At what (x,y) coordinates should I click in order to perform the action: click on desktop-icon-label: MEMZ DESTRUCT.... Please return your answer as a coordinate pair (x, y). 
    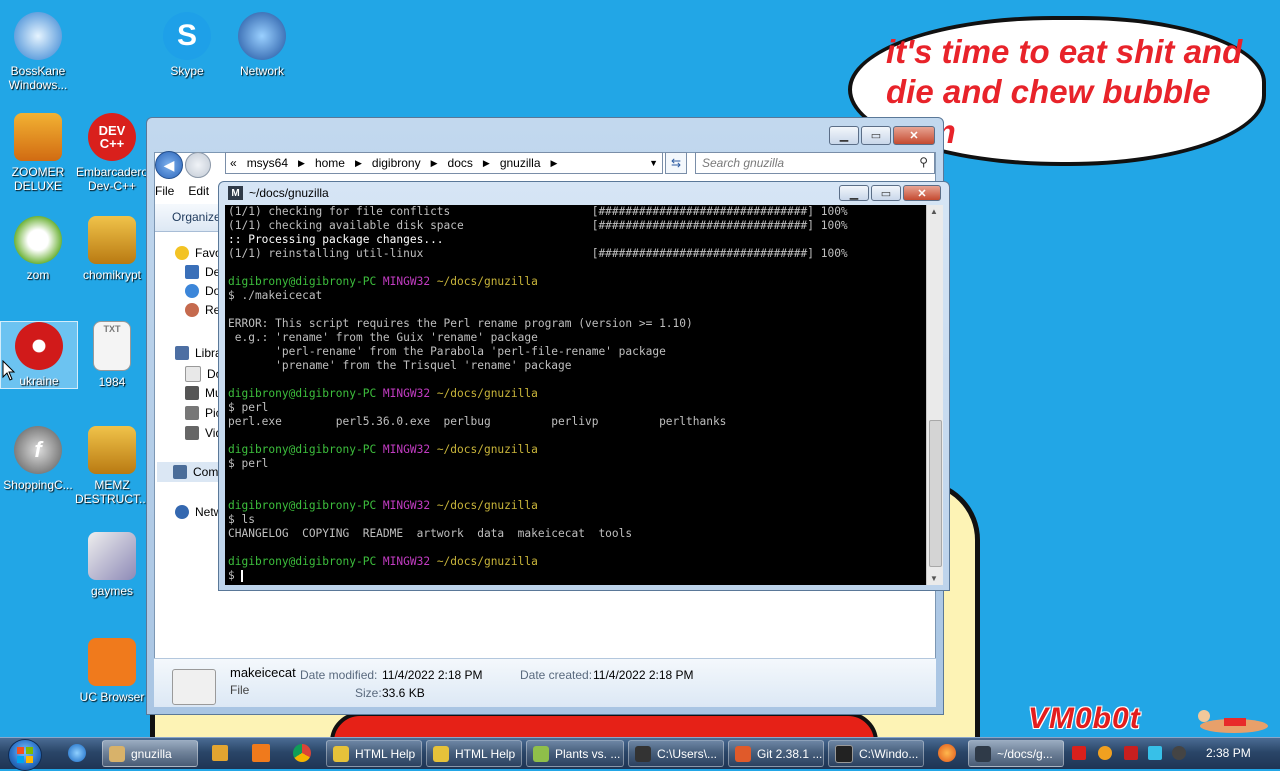
    Looking at the image, I should click on (111, 492).